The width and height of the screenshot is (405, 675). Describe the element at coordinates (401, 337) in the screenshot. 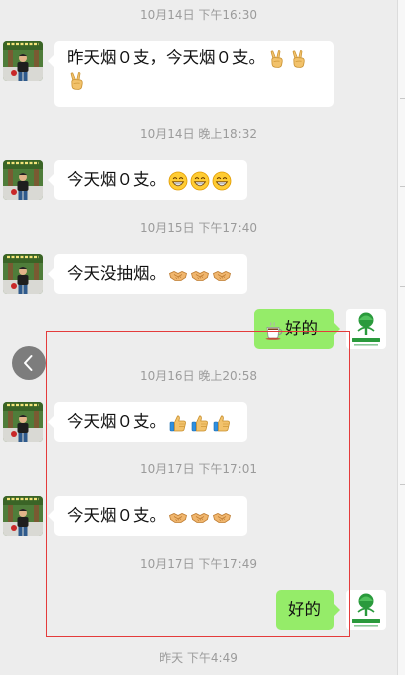

I see `right-edge-strip` at that location.